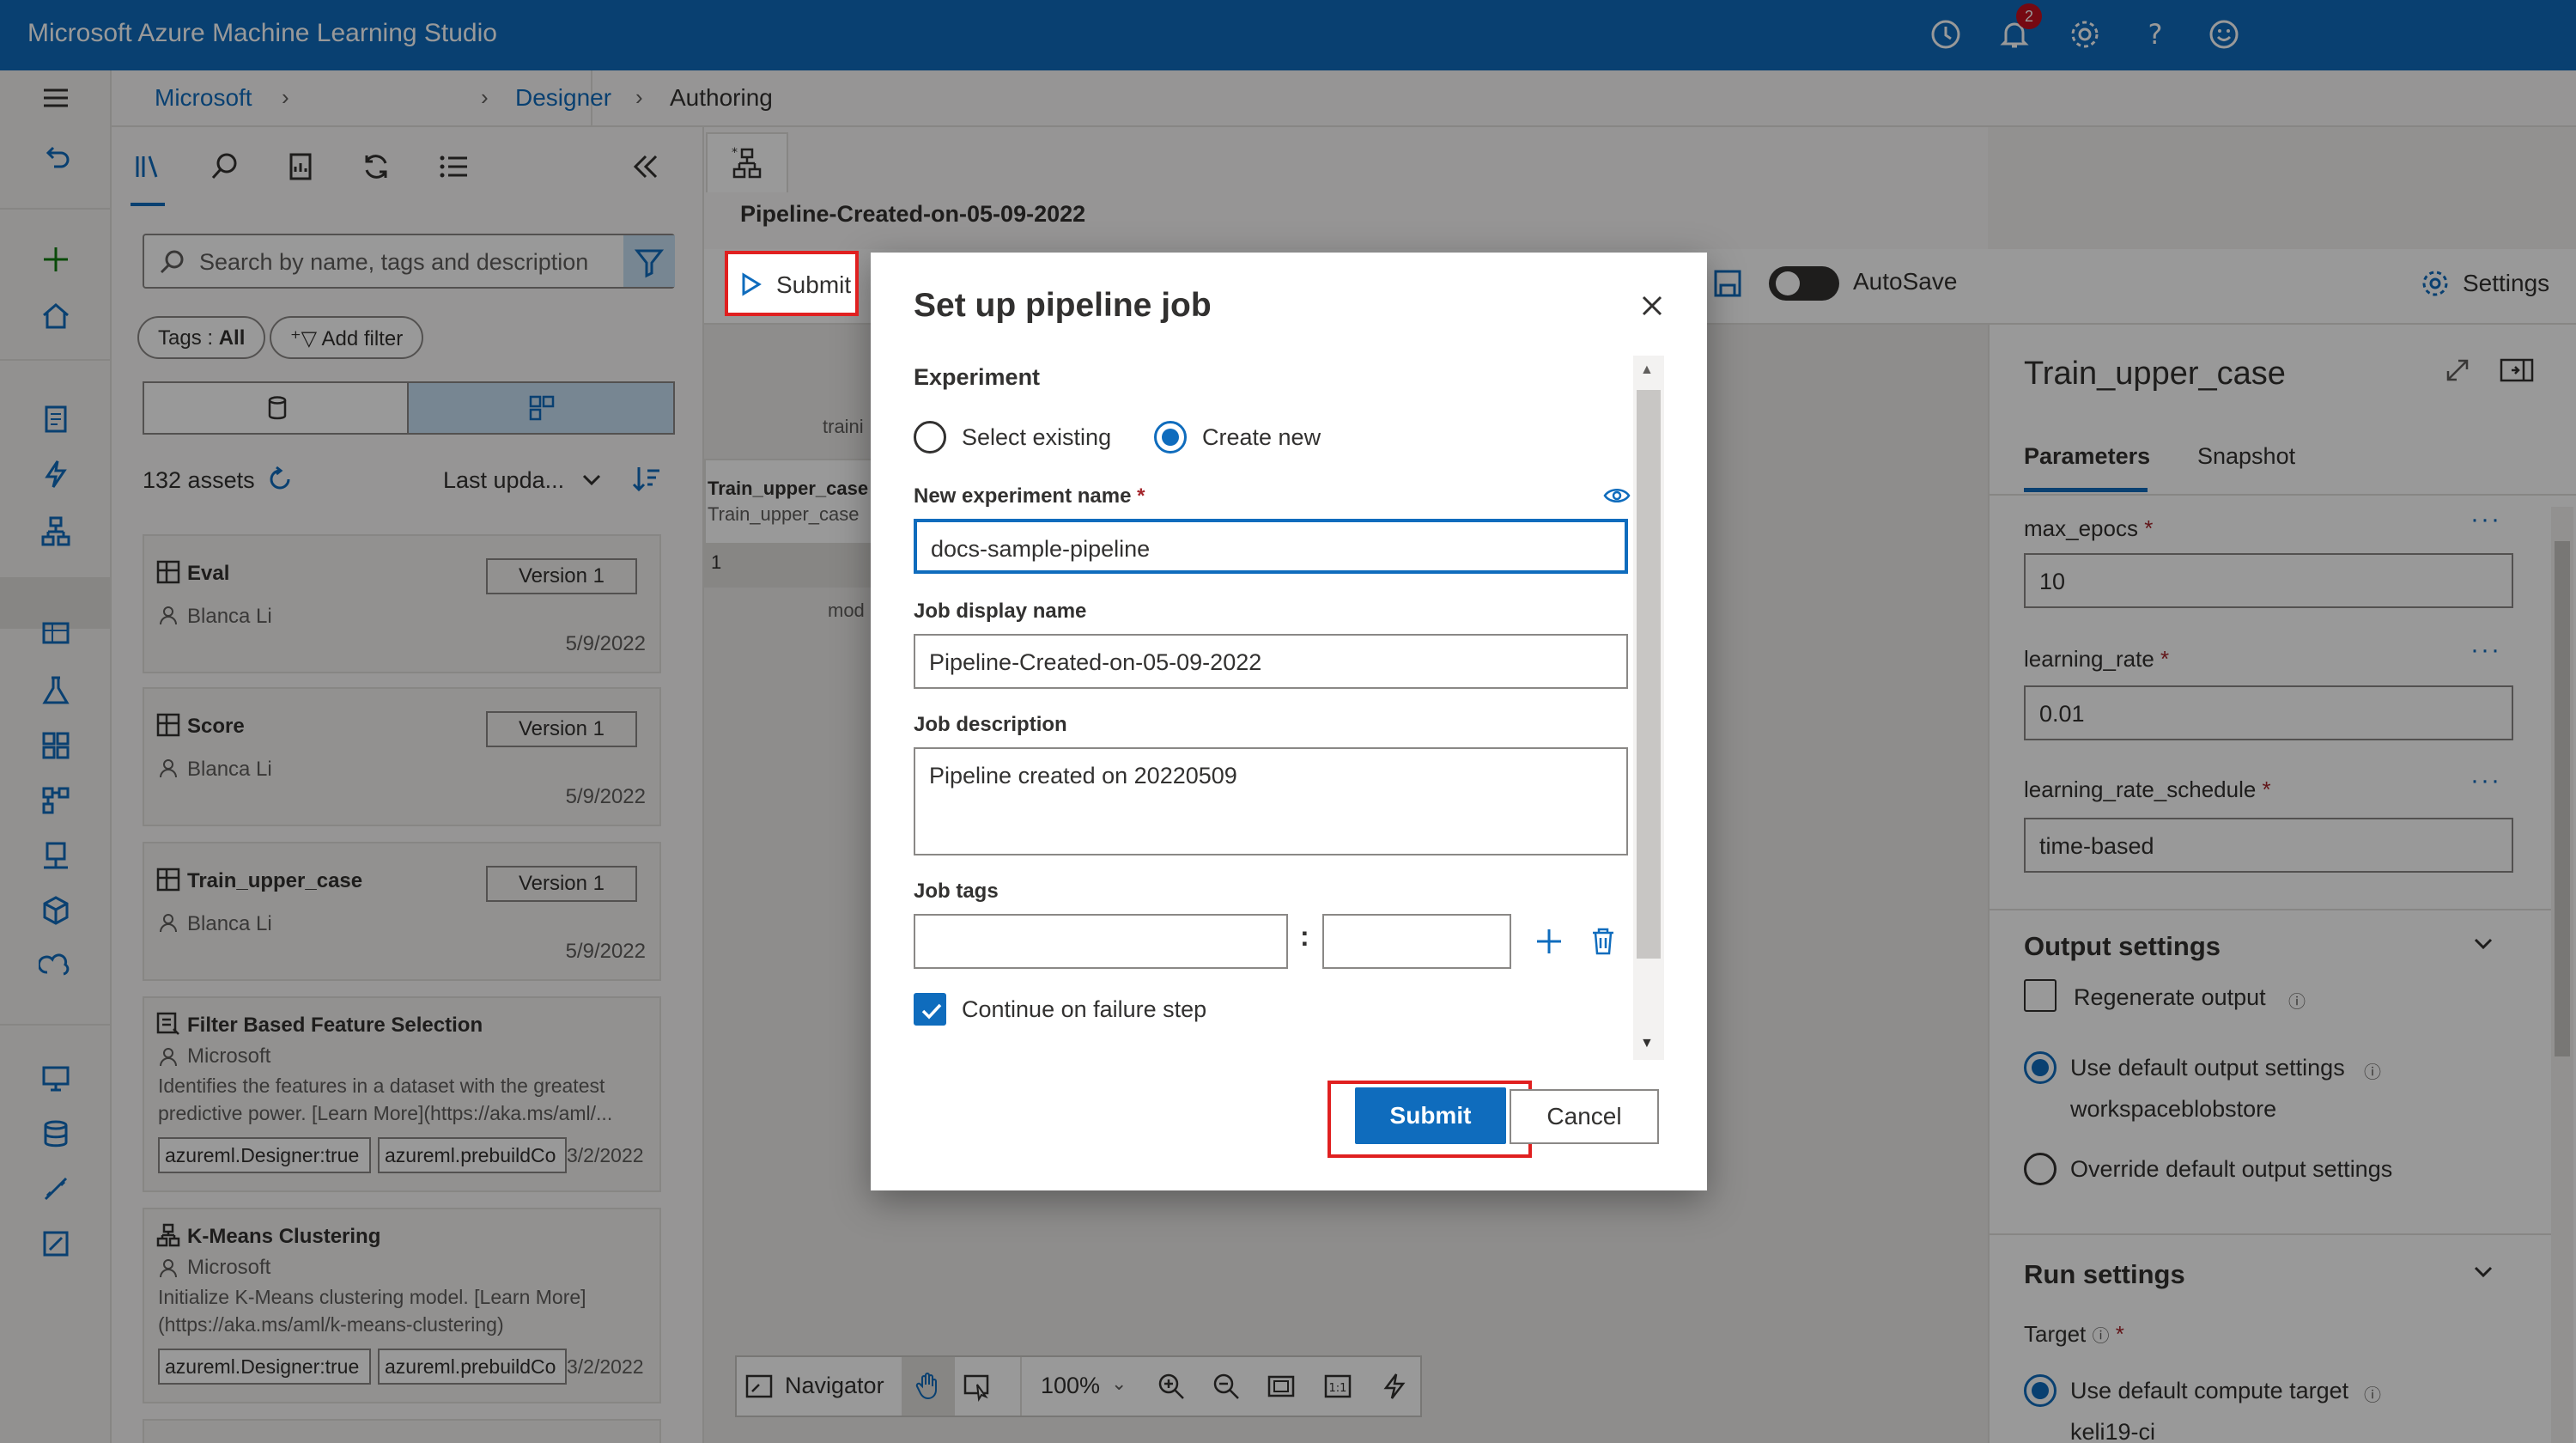  Describe the element at coordinates (1271, 661) in the screenshot. I see `job-display-name-input: Pipeline-Created-on-05-09-2022` at that location.